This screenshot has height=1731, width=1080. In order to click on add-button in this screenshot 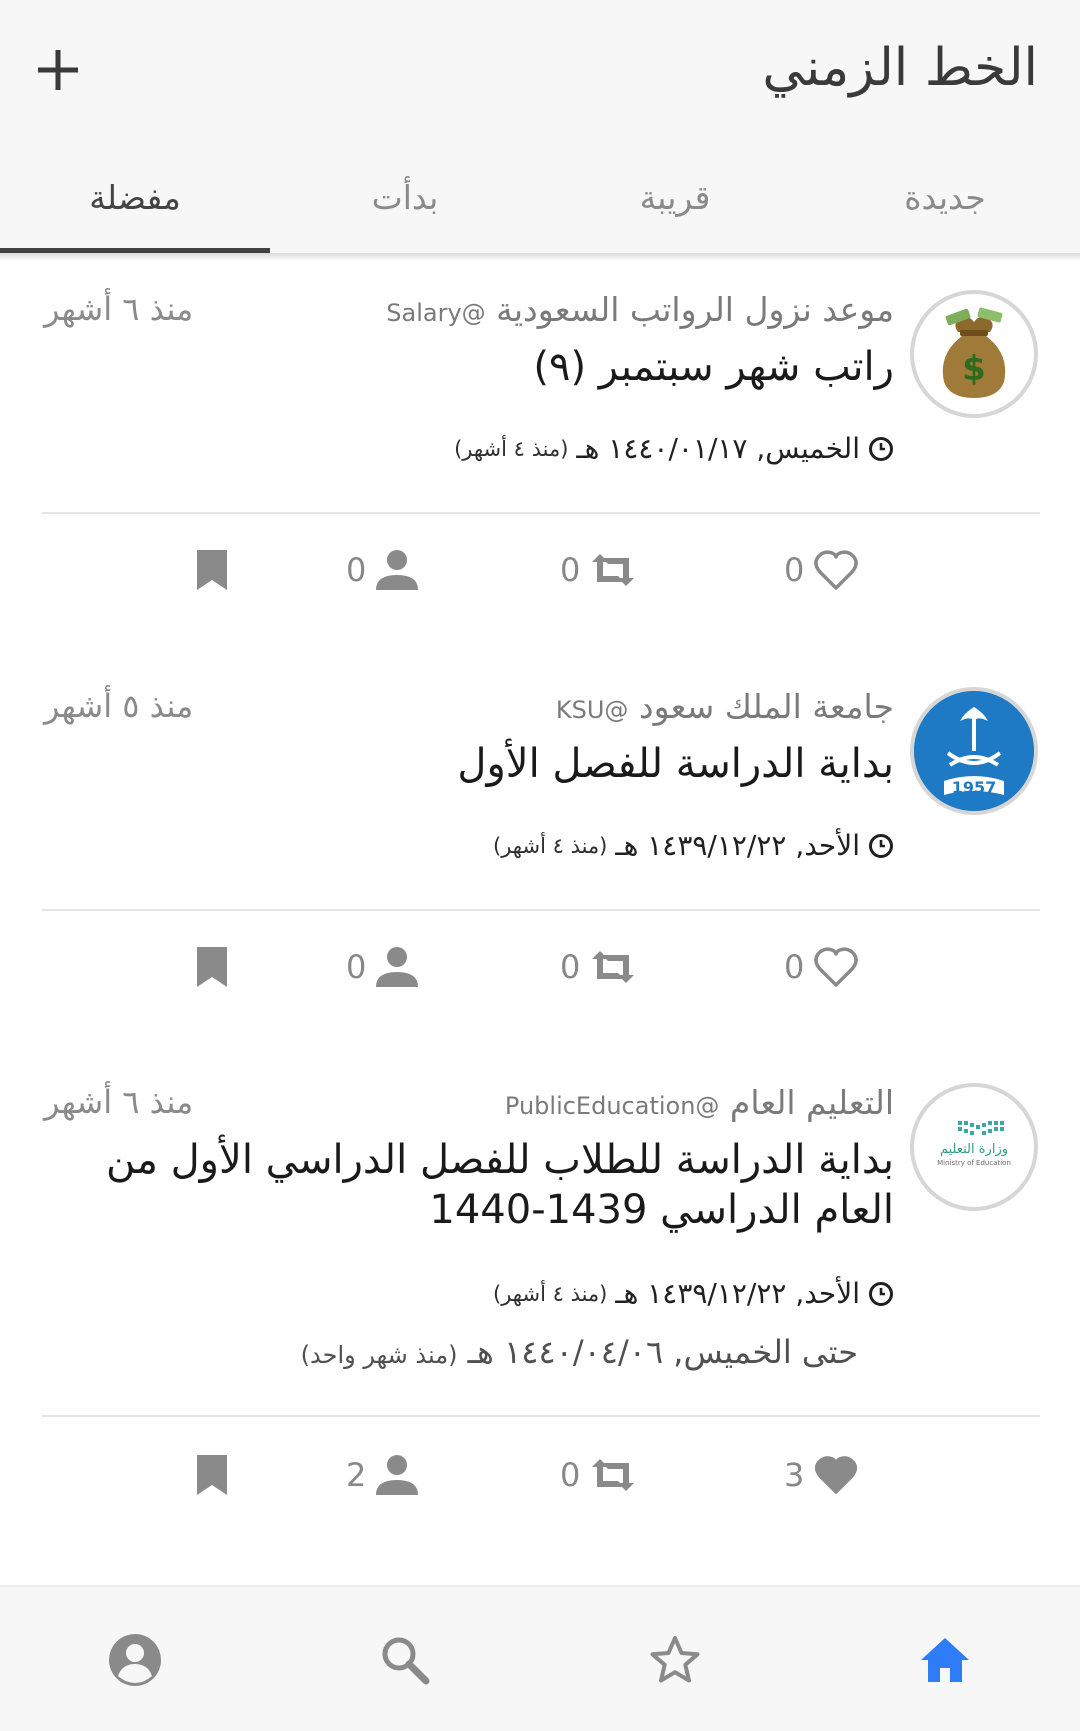, I will do `click(58, 70)`.